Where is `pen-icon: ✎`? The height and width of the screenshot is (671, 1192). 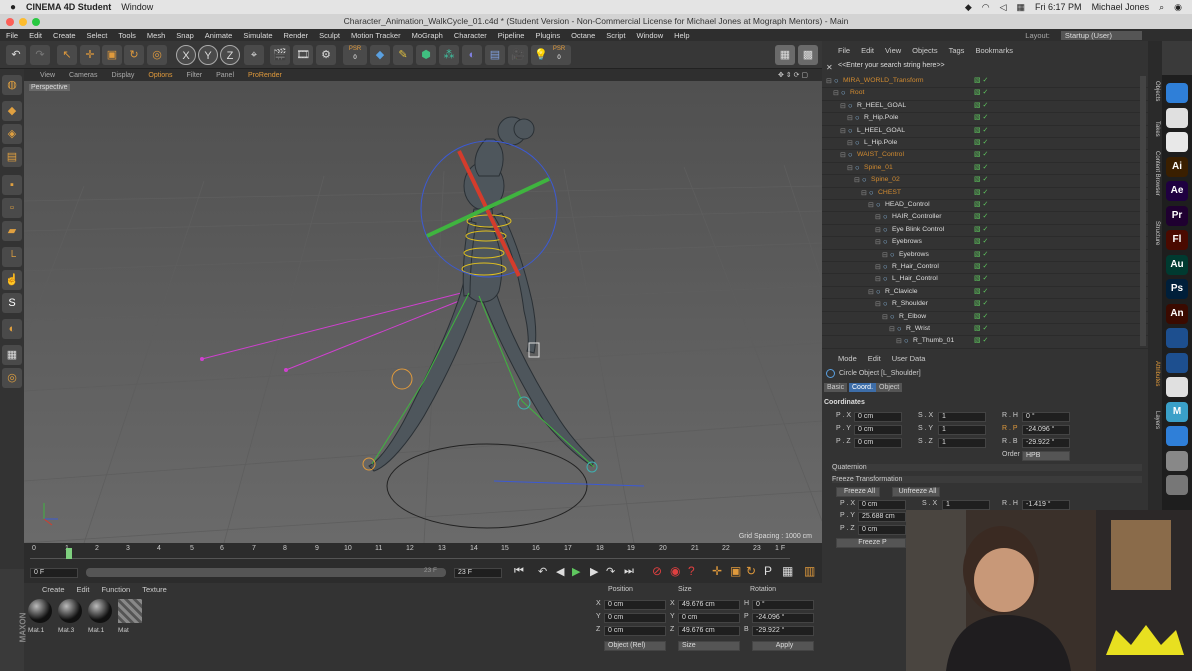
pen-icon: ✎ is located at coordinates (403, 55).